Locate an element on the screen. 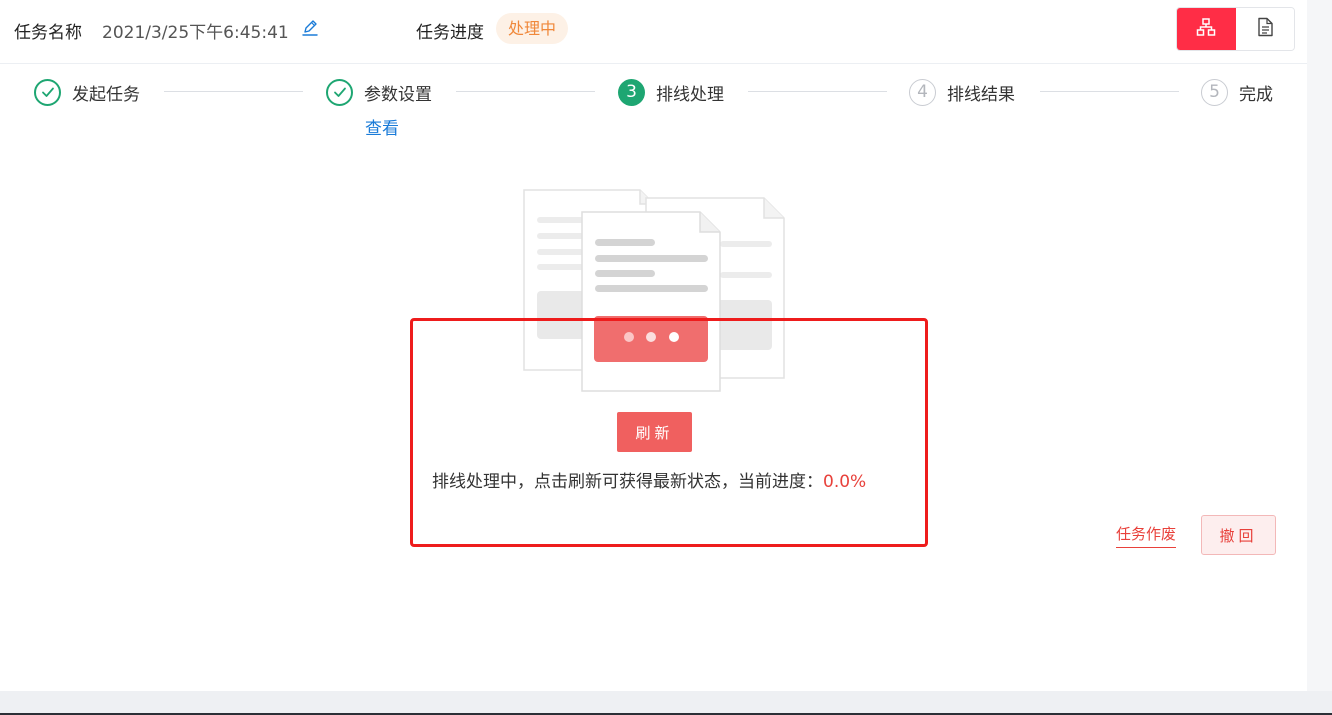 The width and height of the screenshot is (1332, 715). progress-value: 0.0% is located at coordinates (845, 482).